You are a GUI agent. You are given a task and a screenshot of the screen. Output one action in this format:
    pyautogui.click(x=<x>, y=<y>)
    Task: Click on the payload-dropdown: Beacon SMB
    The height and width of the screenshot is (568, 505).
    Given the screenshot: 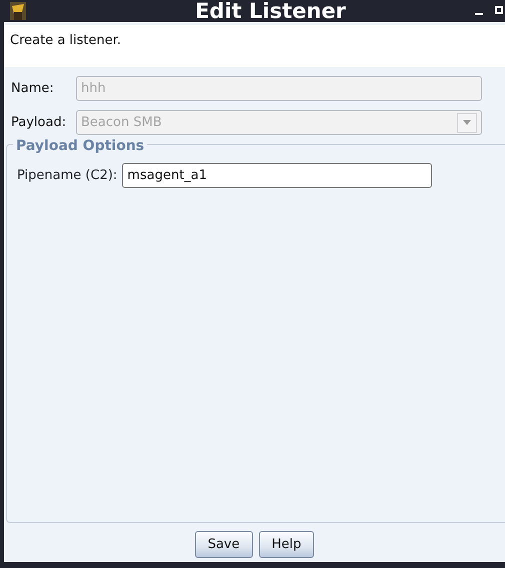 What is the action you would take?
    pyautogui.click(x=279, y=122)
    